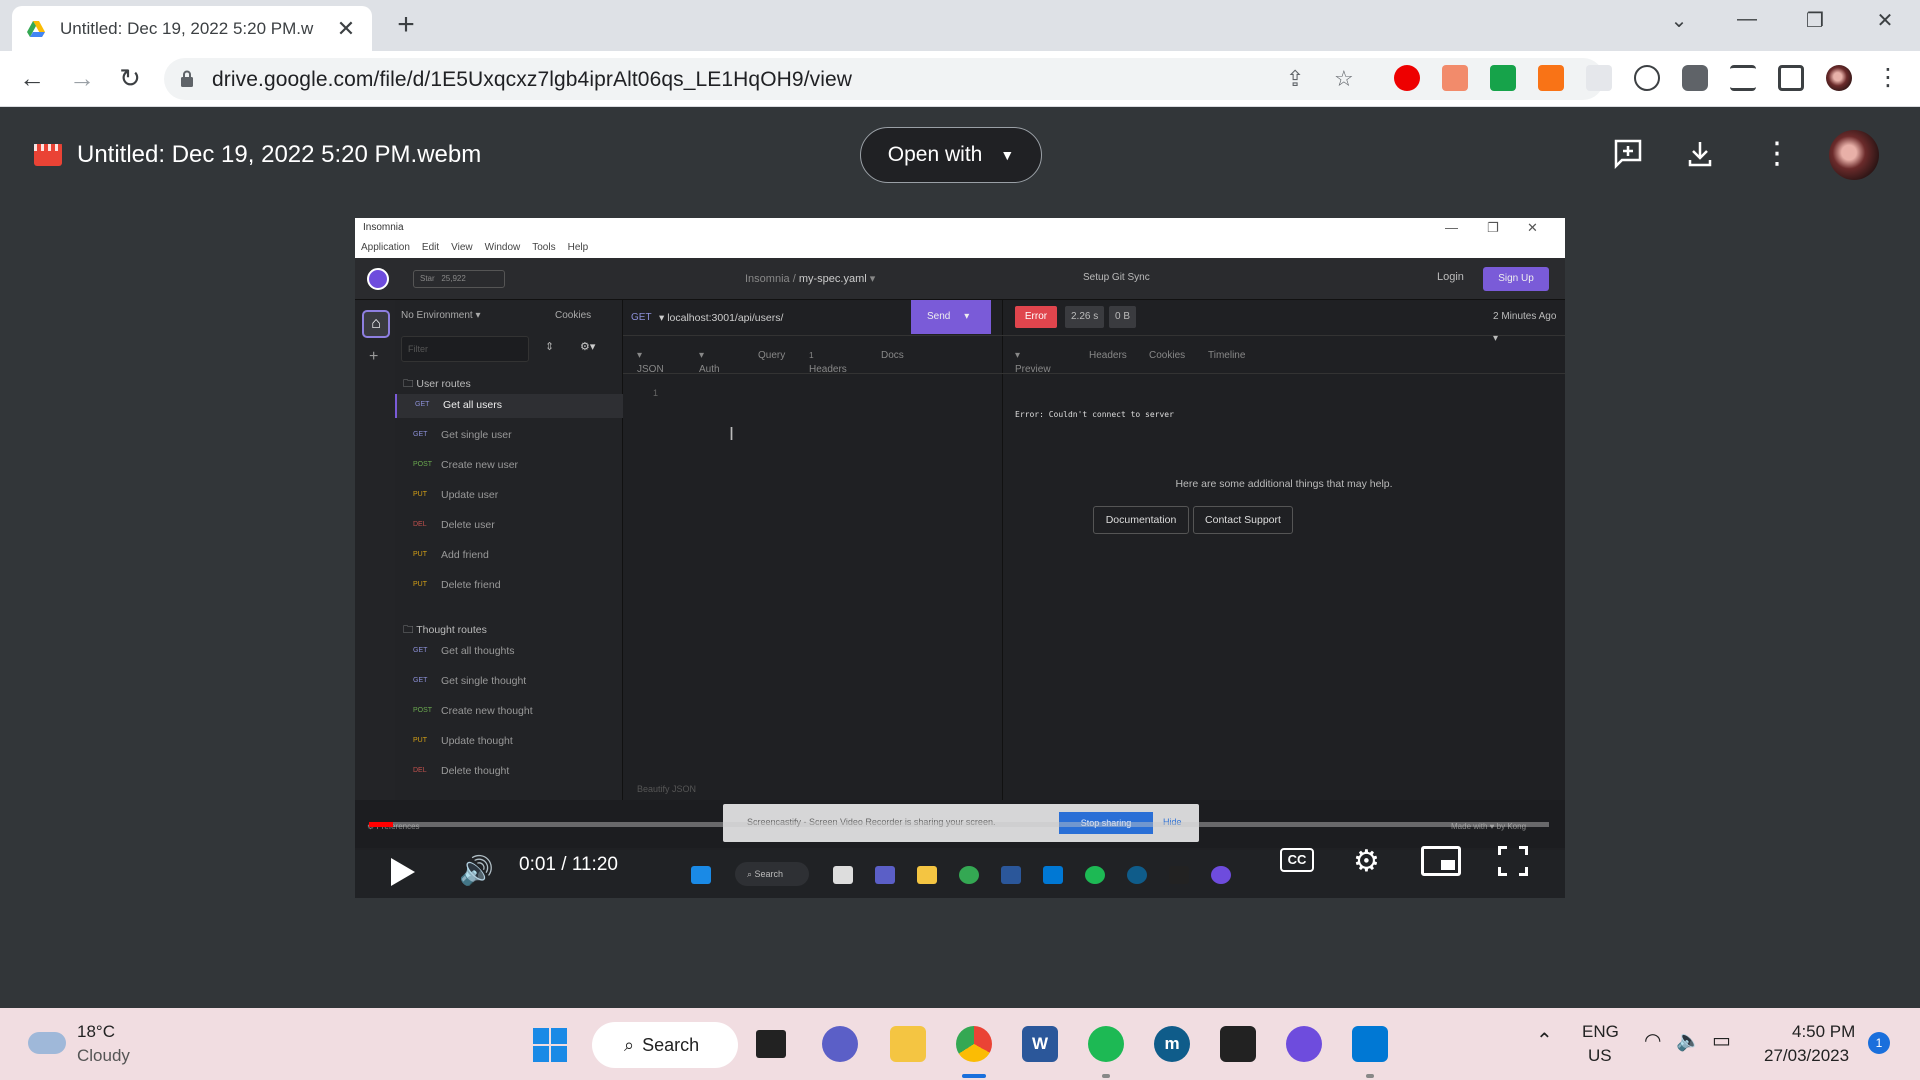  I want to click on share-icon: ⇪, so click(1295, 79).